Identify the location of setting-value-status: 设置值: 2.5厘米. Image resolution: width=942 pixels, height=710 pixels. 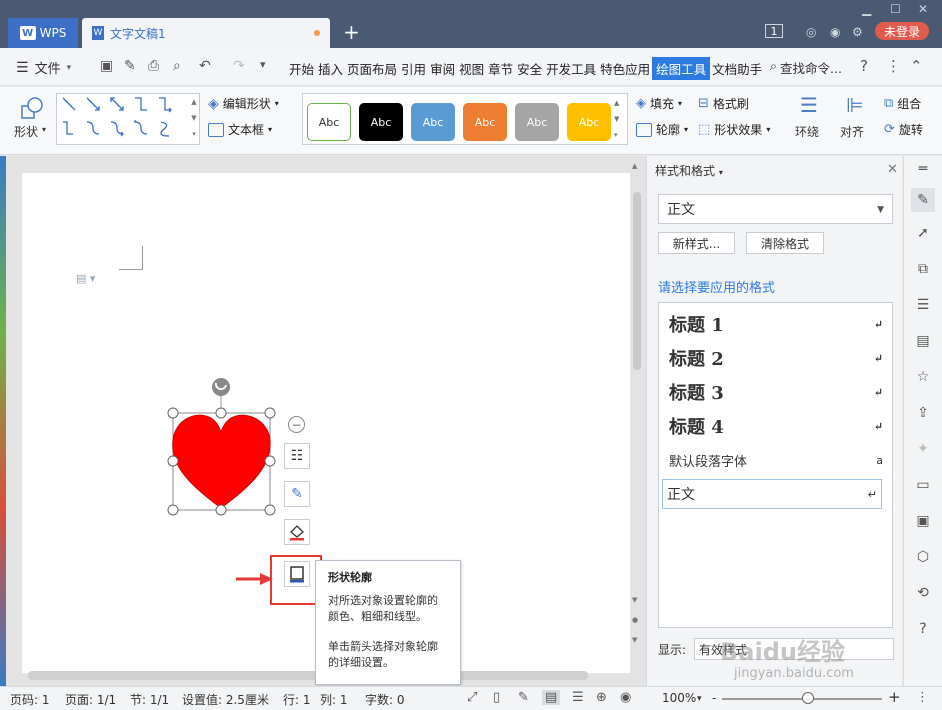
(225, 699).